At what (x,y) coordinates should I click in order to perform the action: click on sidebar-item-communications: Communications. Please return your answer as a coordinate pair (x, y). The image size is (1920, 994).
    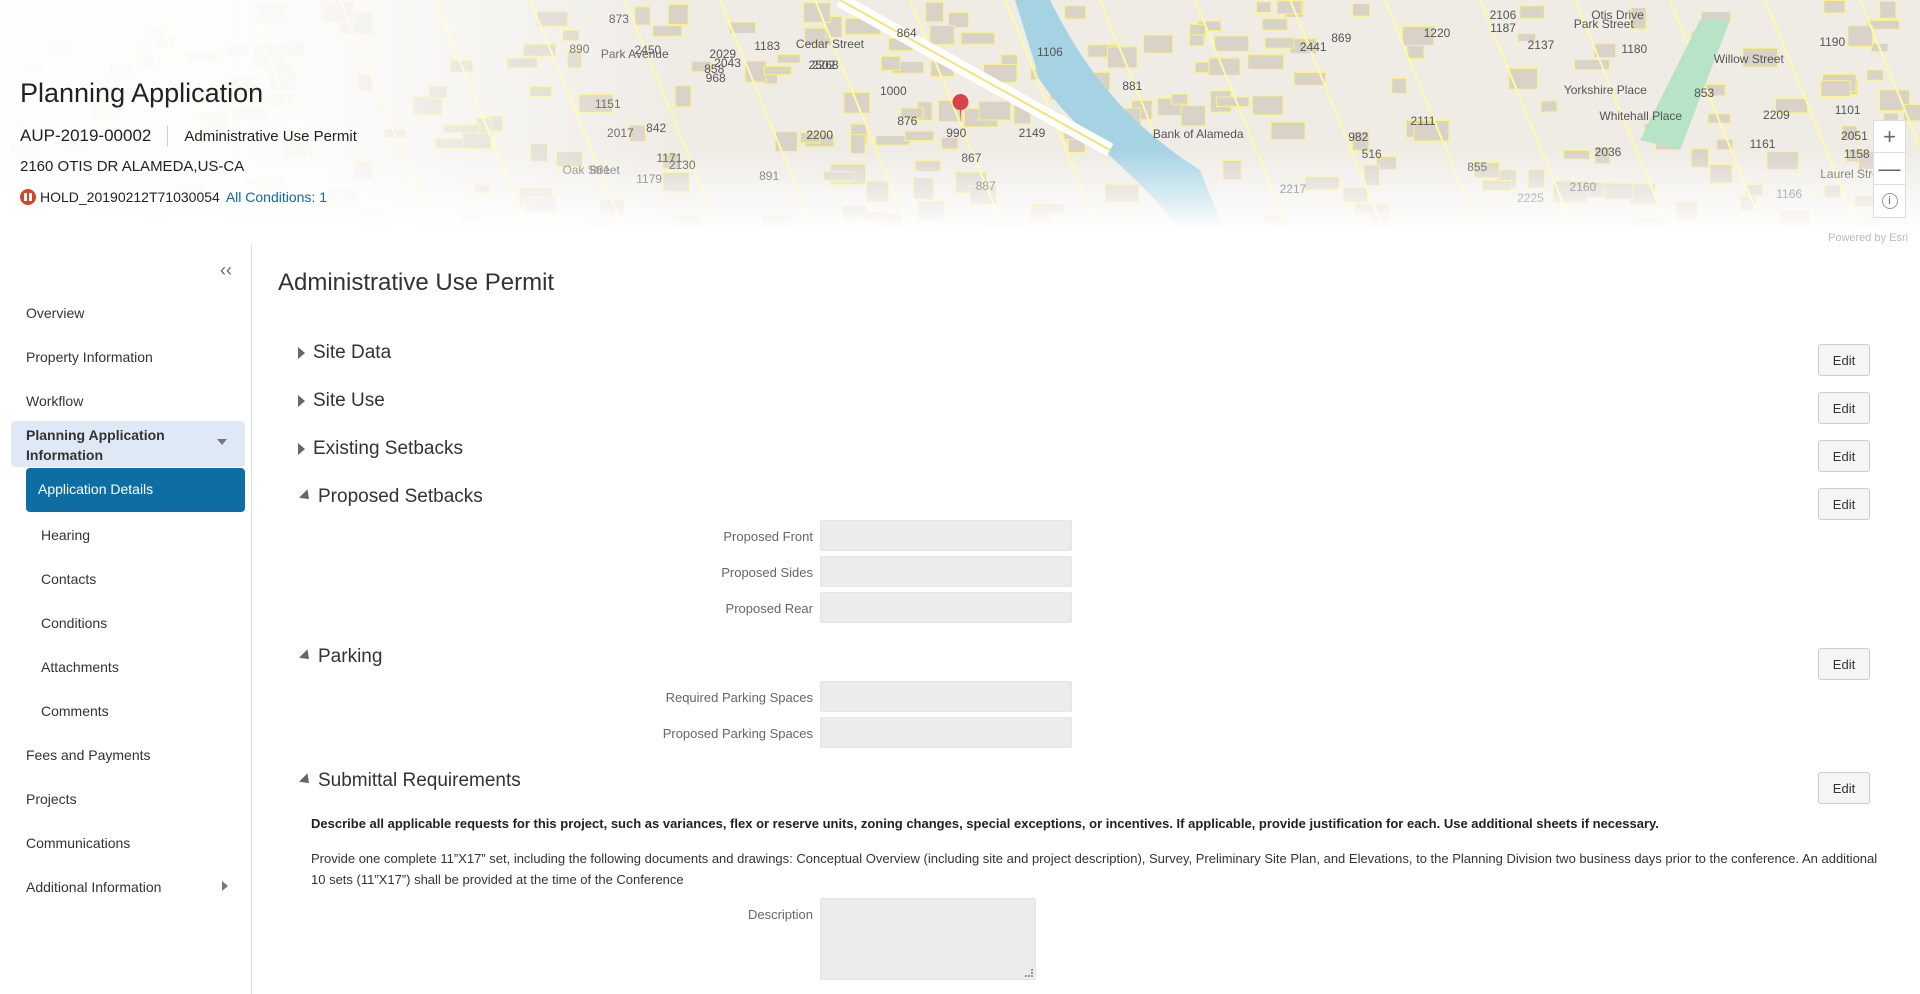
    Looking at the image, I should click on (78, 843).